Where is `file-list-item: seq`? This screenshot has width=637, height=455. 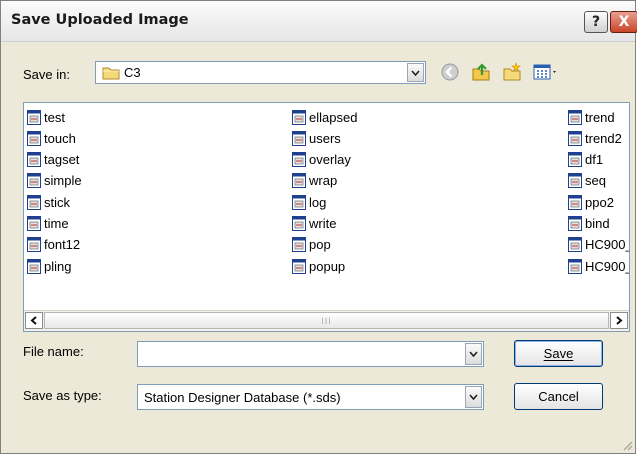
file-list-item: seq is located at coordinates (587, 181).